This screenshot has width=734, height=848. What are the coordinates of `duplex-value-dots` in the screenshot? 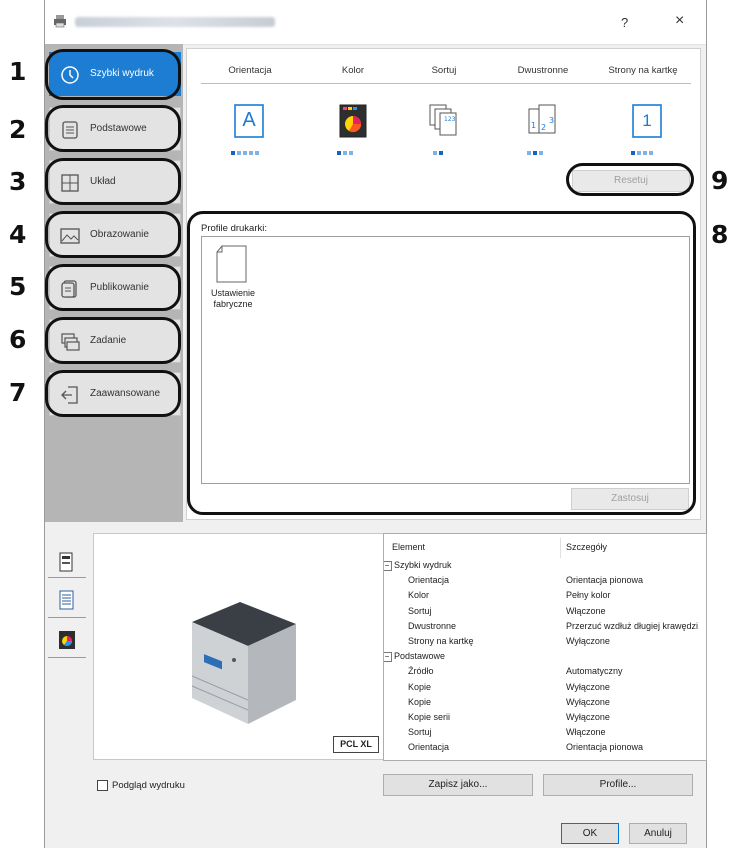 It's located at (557, 151).